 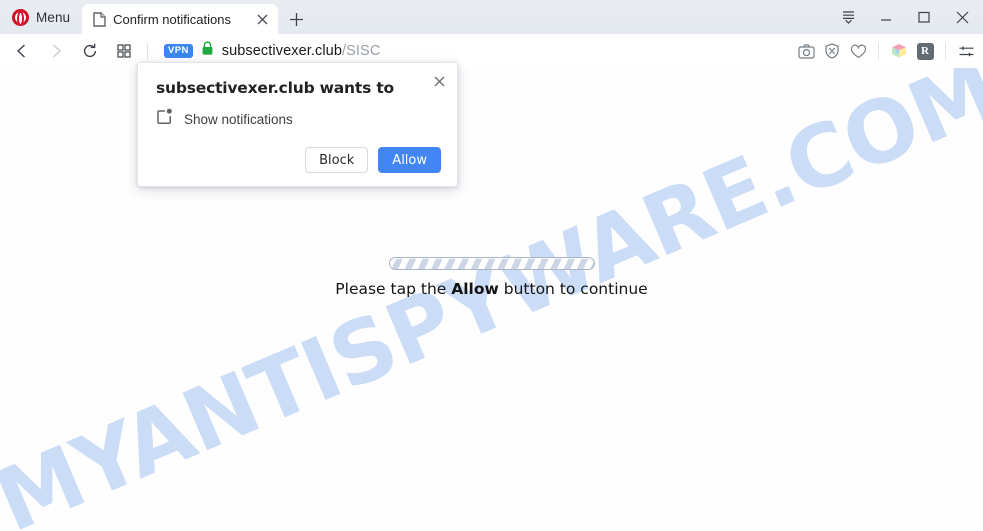 I want to click on instruction-emphasis: Allow, so click(x=475, y=289).